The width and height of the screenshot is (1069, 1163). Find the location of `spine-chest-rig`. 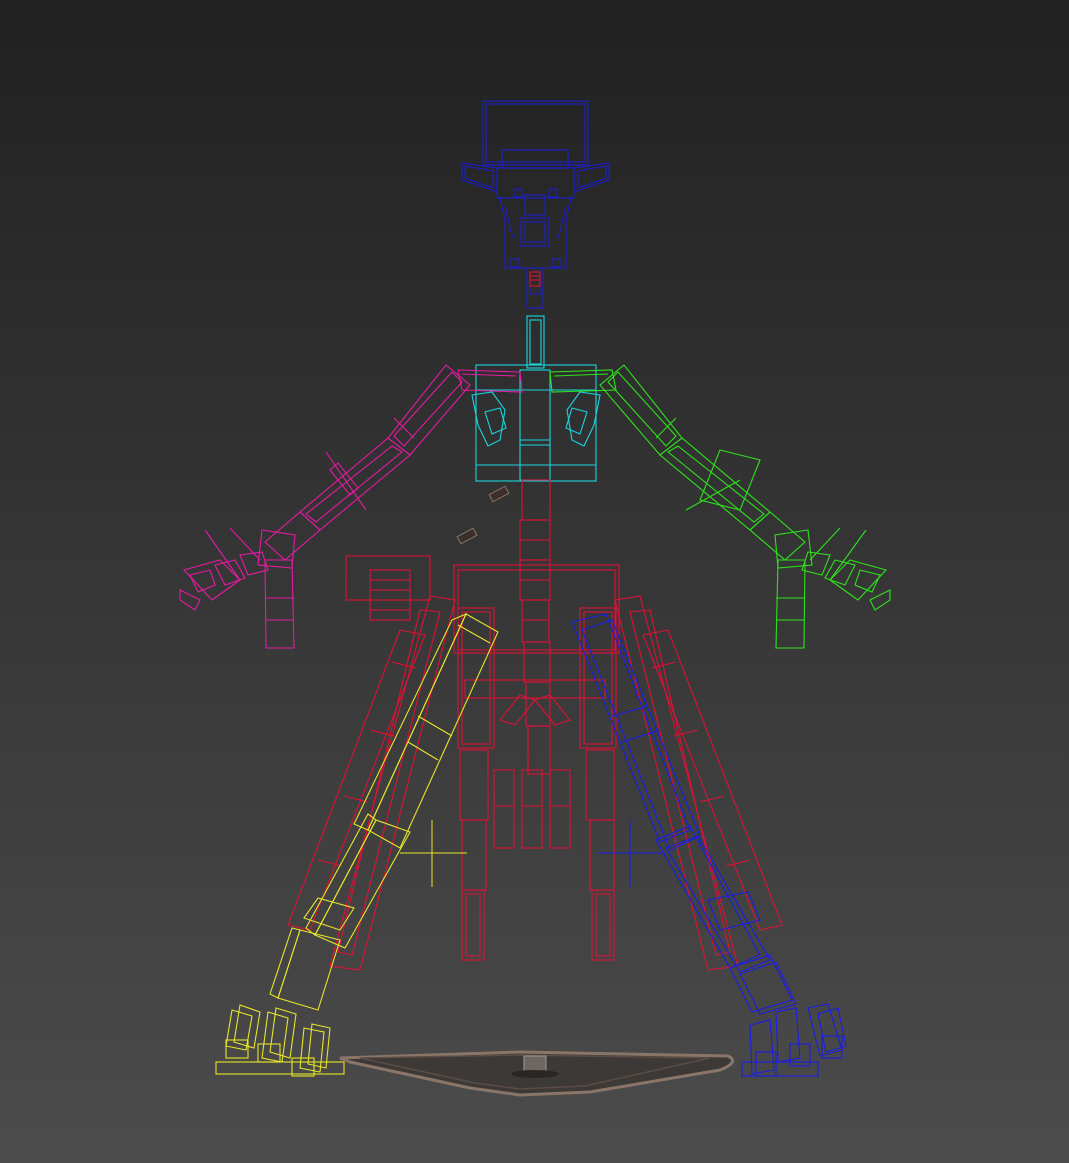

spine-chest-rig is located at coordinates (536, 398).